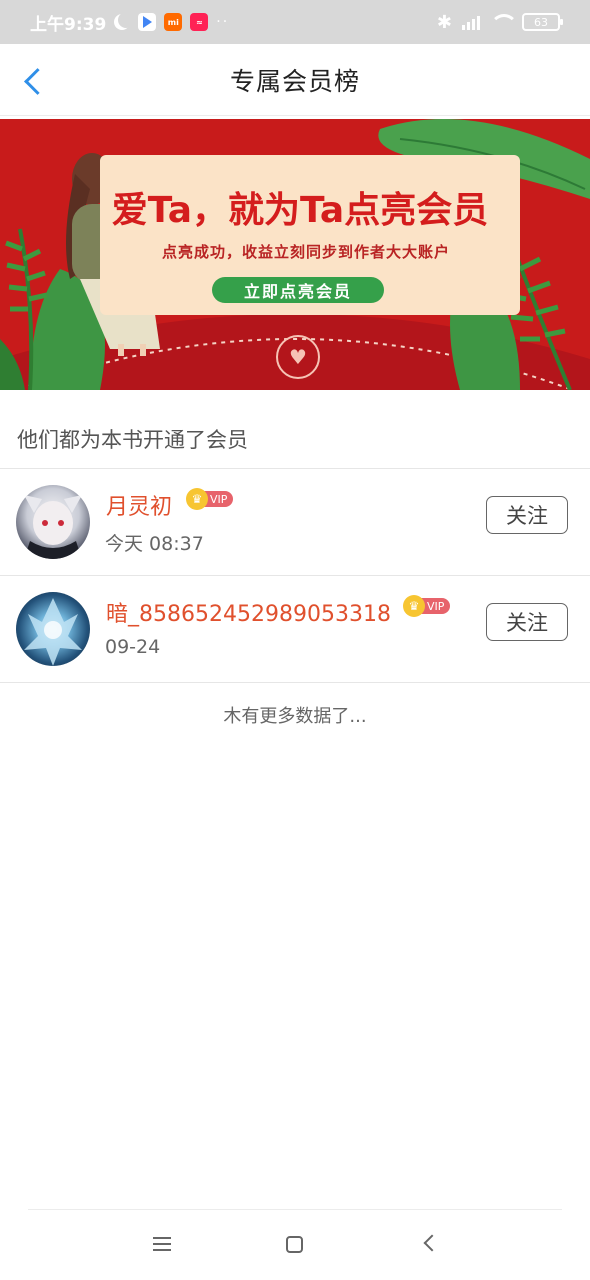 This screenshot has height=1280, width=590. I want to click on wifi-icon, so click(504, 22).